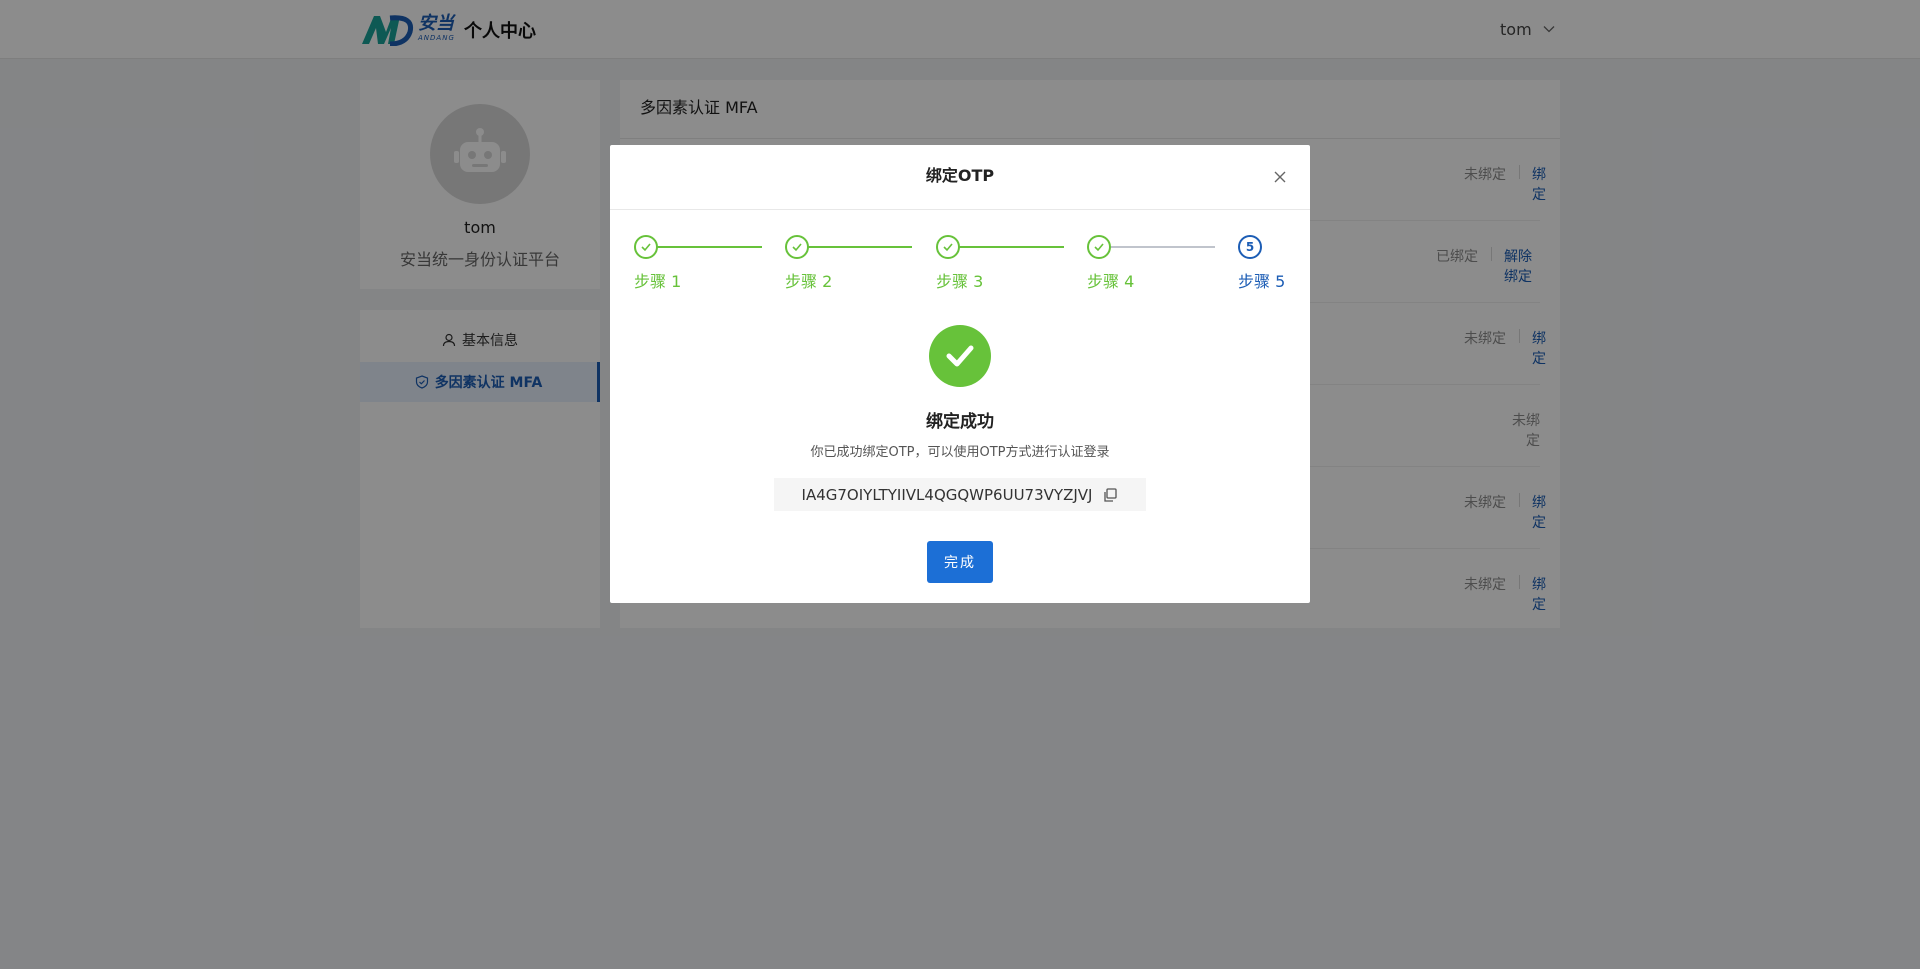  I want to click on step-4-label: 步骤 4, so click(1111, 281).